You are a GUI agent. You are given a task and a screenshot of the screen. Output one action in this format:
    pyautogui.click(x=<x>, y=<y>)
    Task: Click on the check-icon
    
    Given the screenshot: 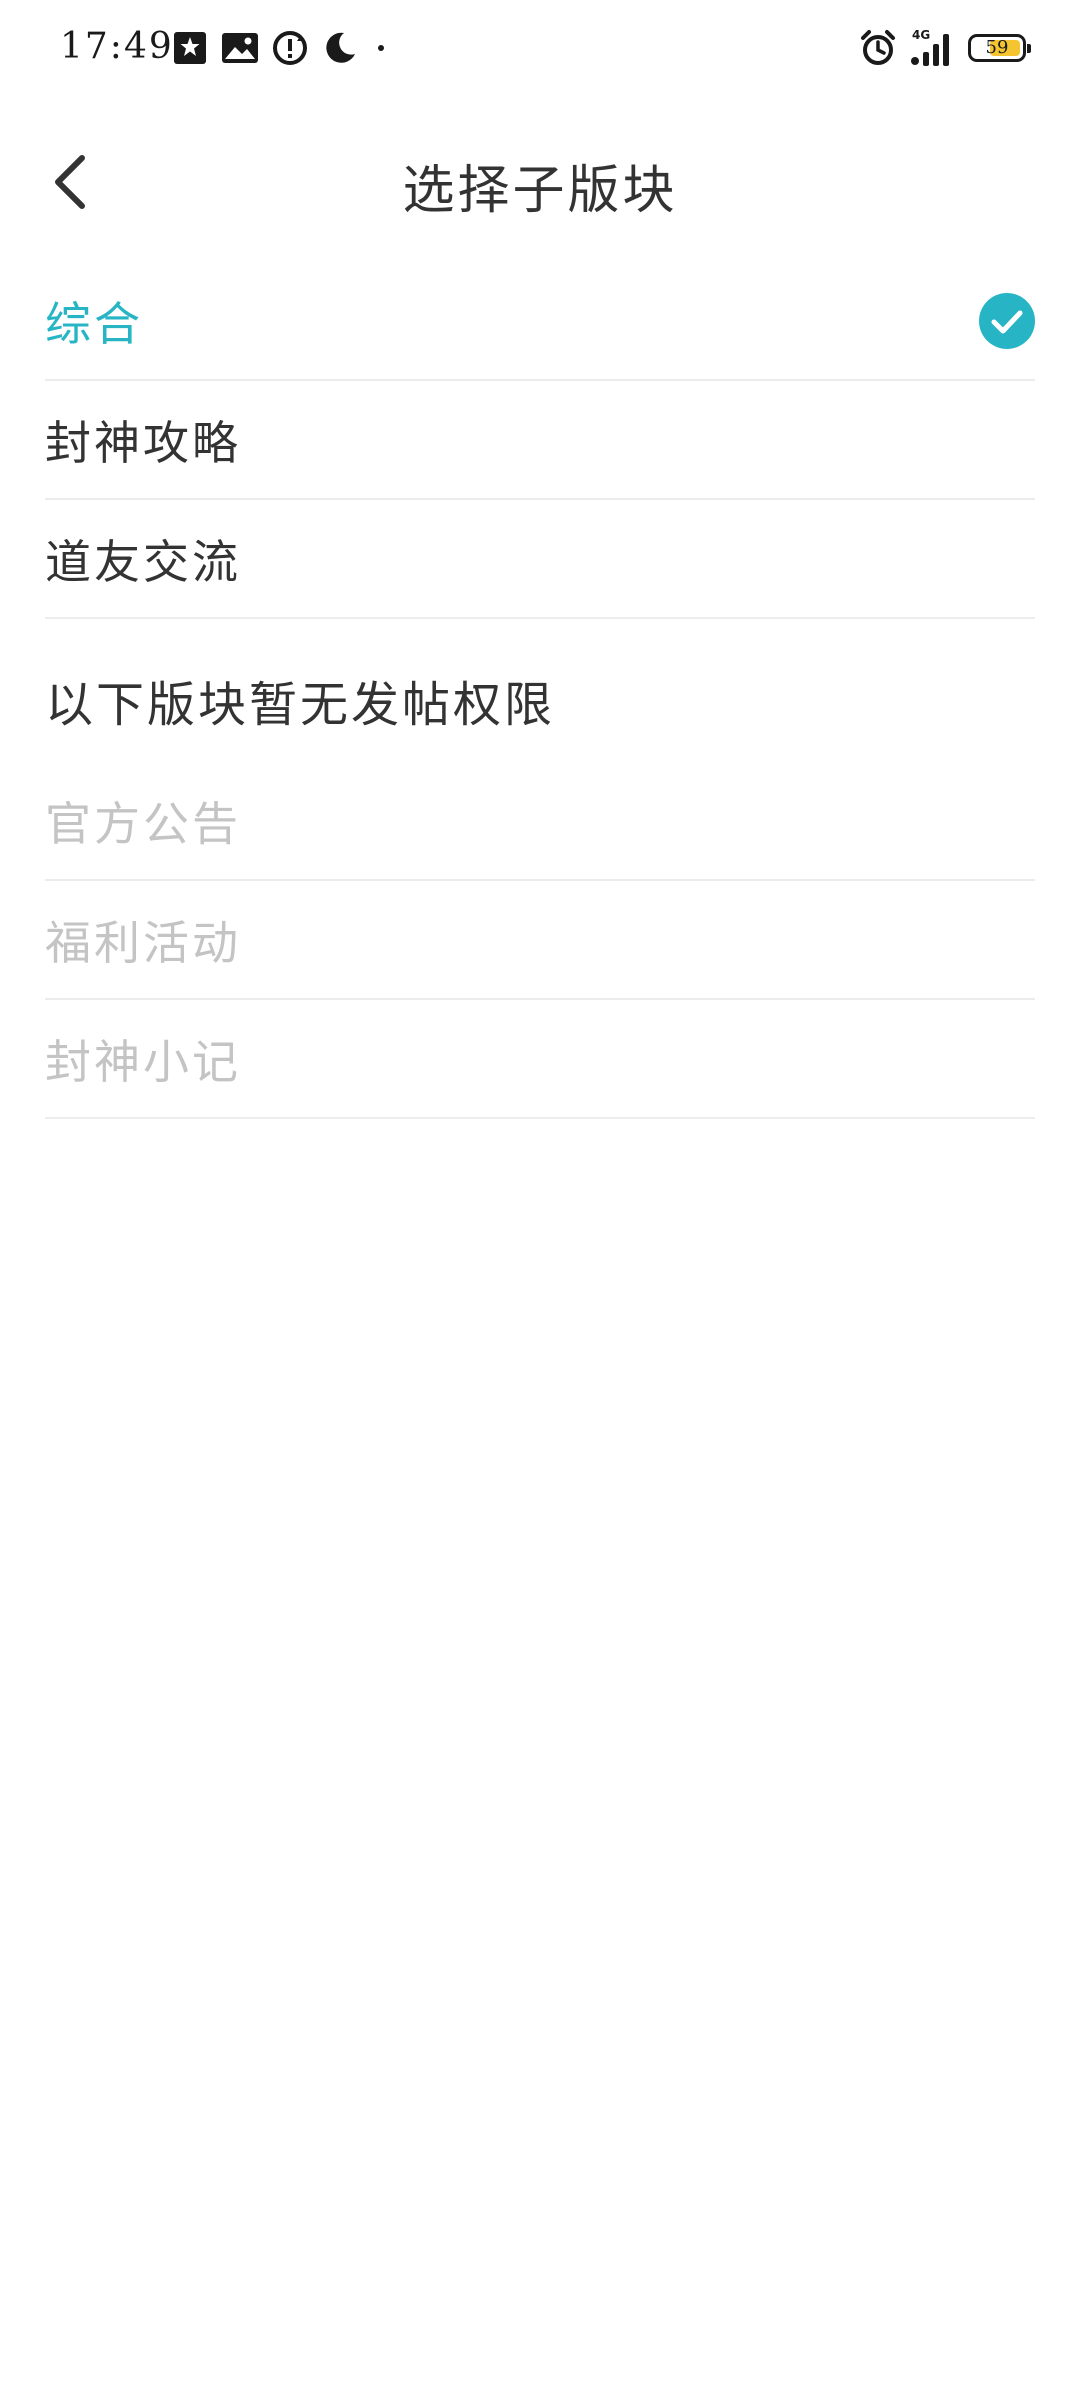 What is the action you would take?
    pyautogui.click(x=1007, y=320)
    